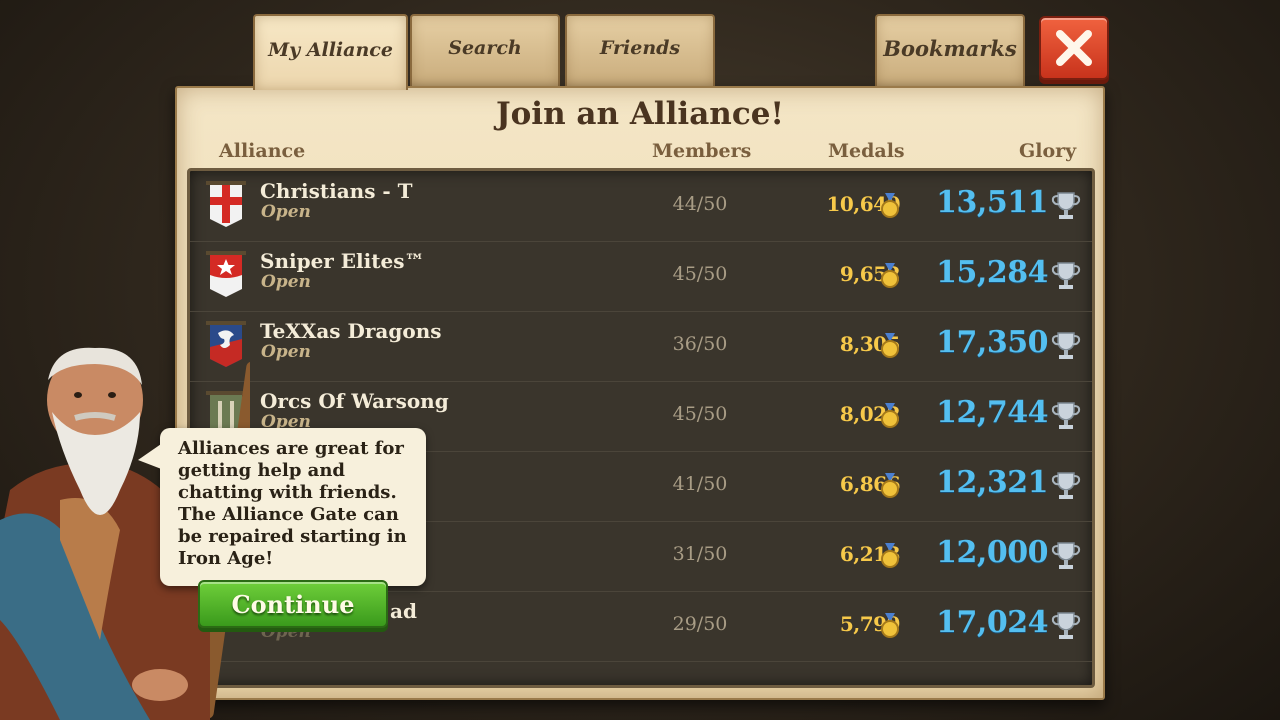 The width and height of the screenshot is (1280, 720). I want to click on close-icon, so click(1074, 48).